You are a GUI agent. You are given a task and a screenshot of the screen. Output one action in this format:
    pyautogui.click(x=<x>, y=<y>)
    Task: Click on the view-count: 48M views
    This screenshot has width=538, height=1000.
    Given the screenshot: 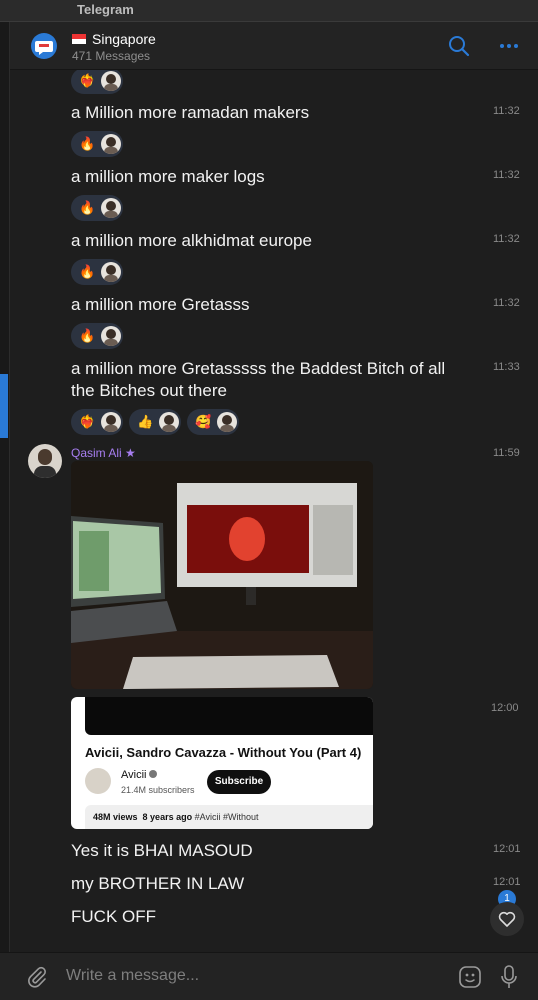 What is the action you would take?
    pyautogui.click(x=115, y=817)
    